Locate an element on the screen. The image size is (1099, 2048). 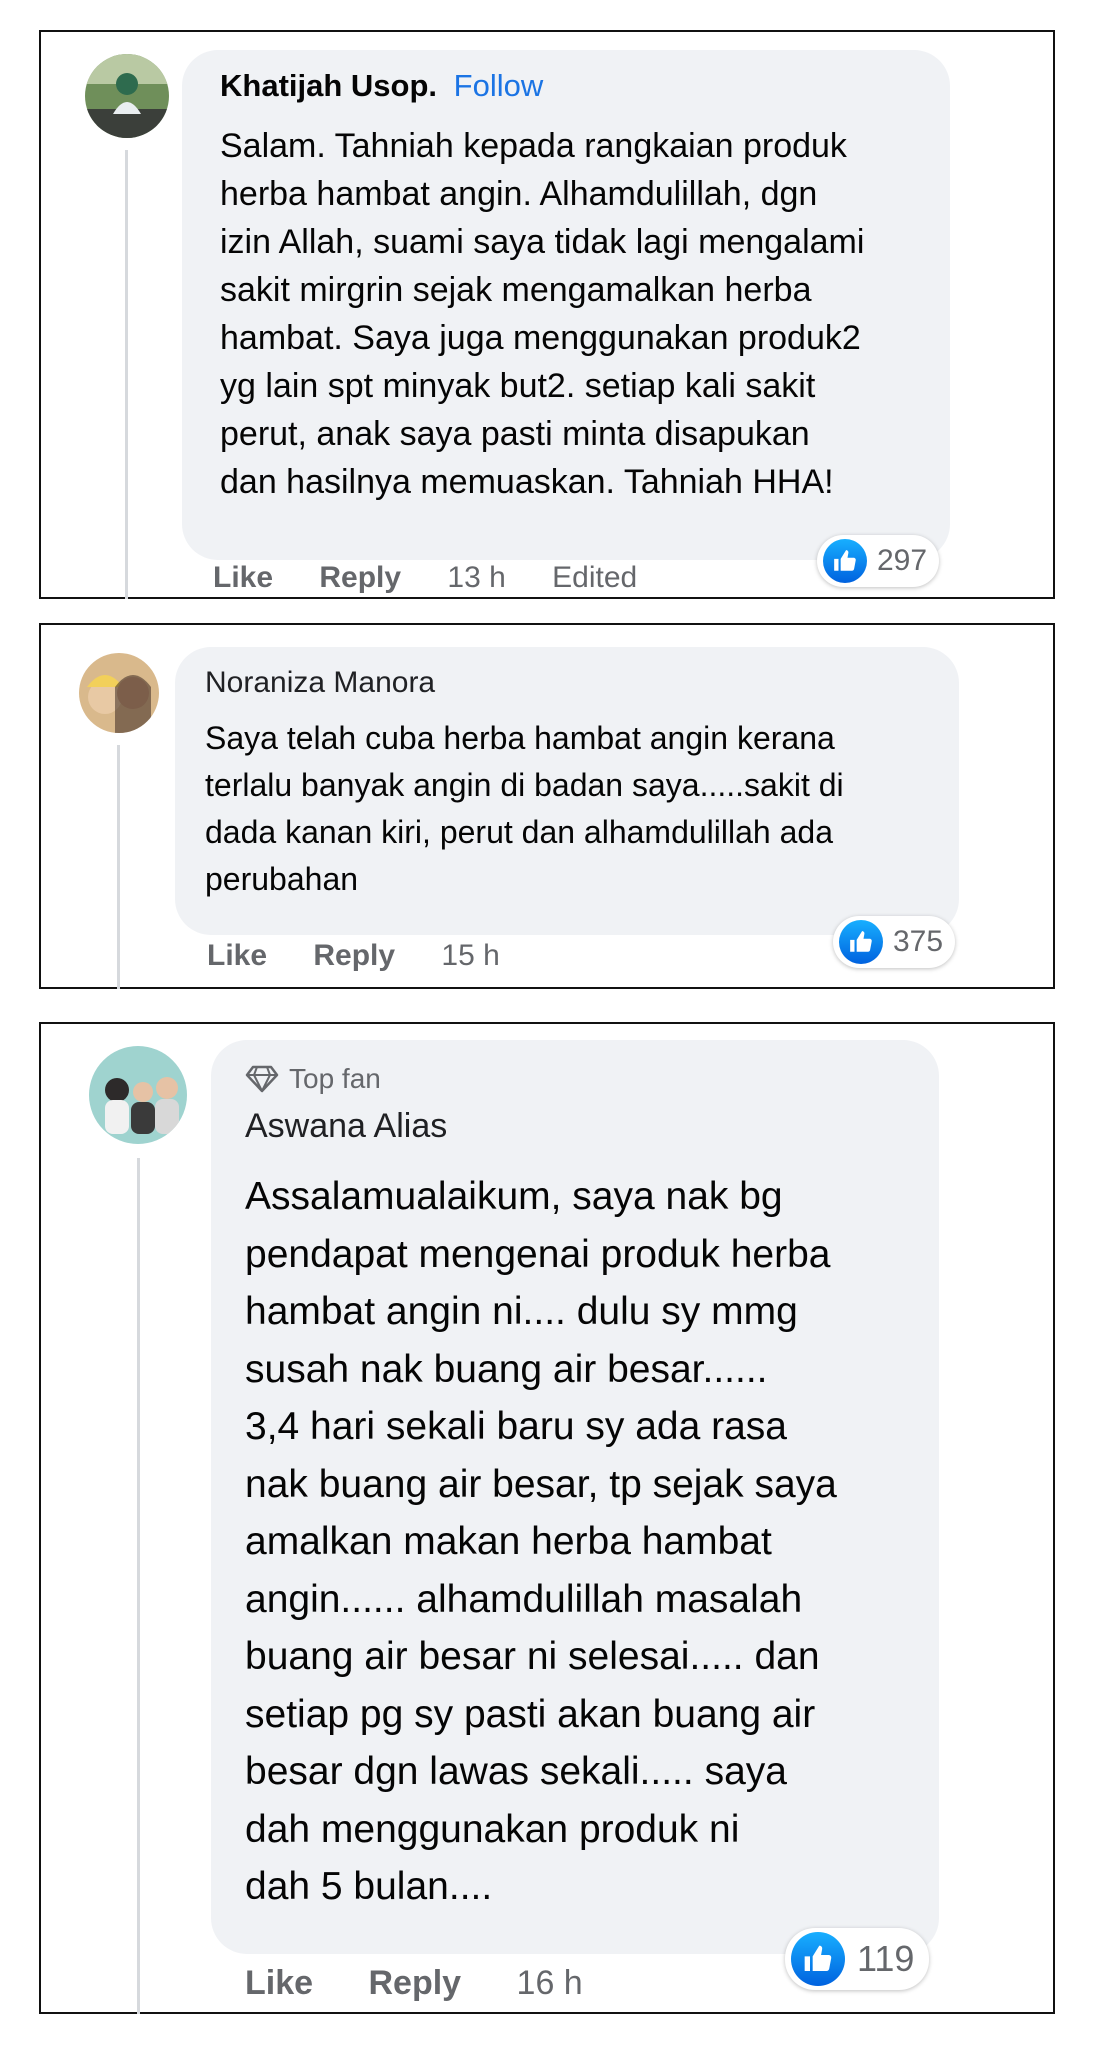
comment-actions: Like Reply 13 h Edited is located at coordinates (425, 578).